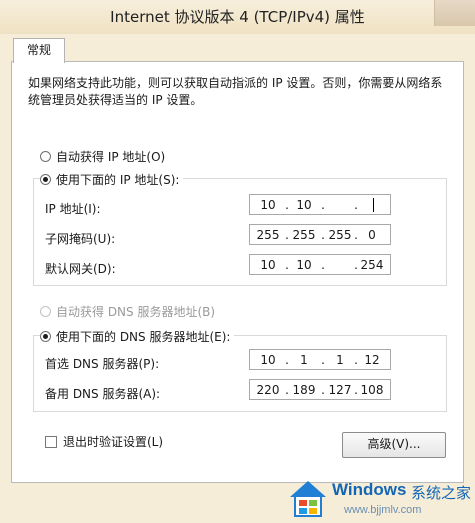  What do you see at coordinates (304, 360) in the screenshot?
I see `pdns-octet-2: 1` at bounding box center [304, 360].